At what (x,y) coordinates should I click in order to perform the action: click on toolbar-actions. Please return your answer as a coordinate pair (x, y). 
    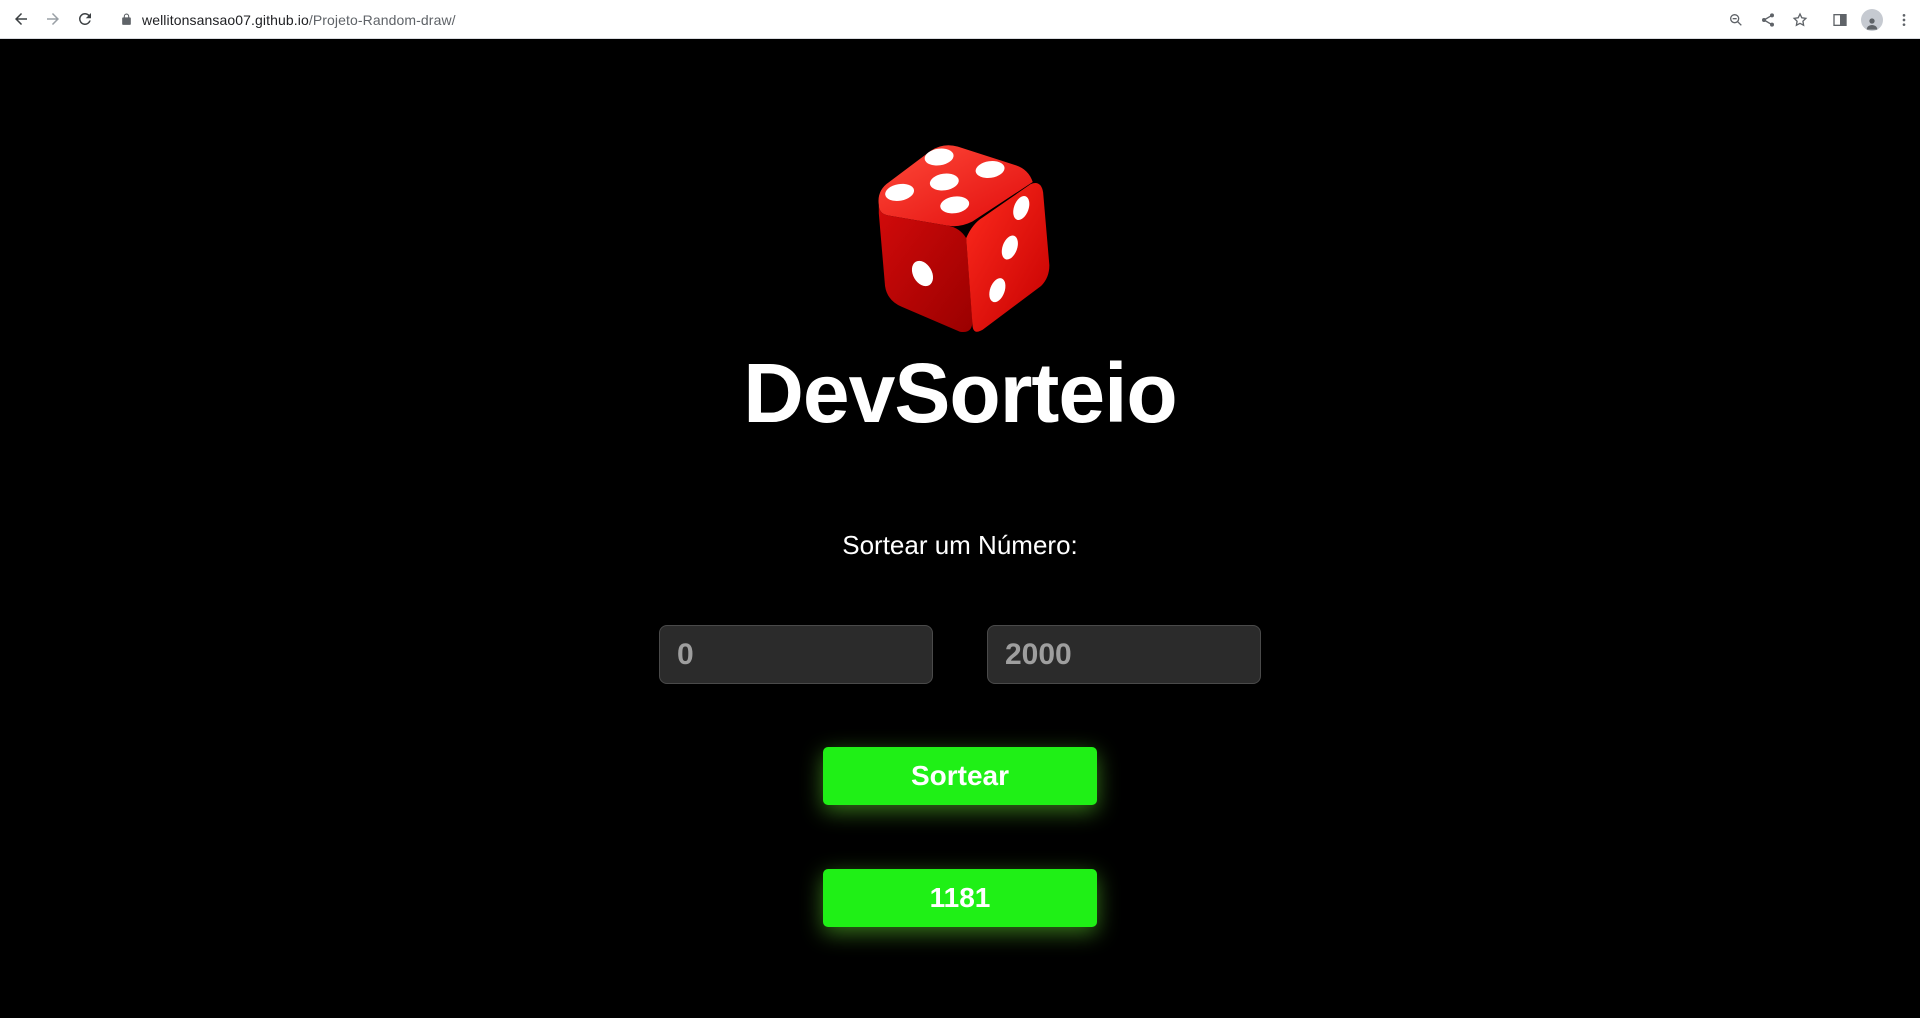
    Looking at the image, I should click on (1820, 19).